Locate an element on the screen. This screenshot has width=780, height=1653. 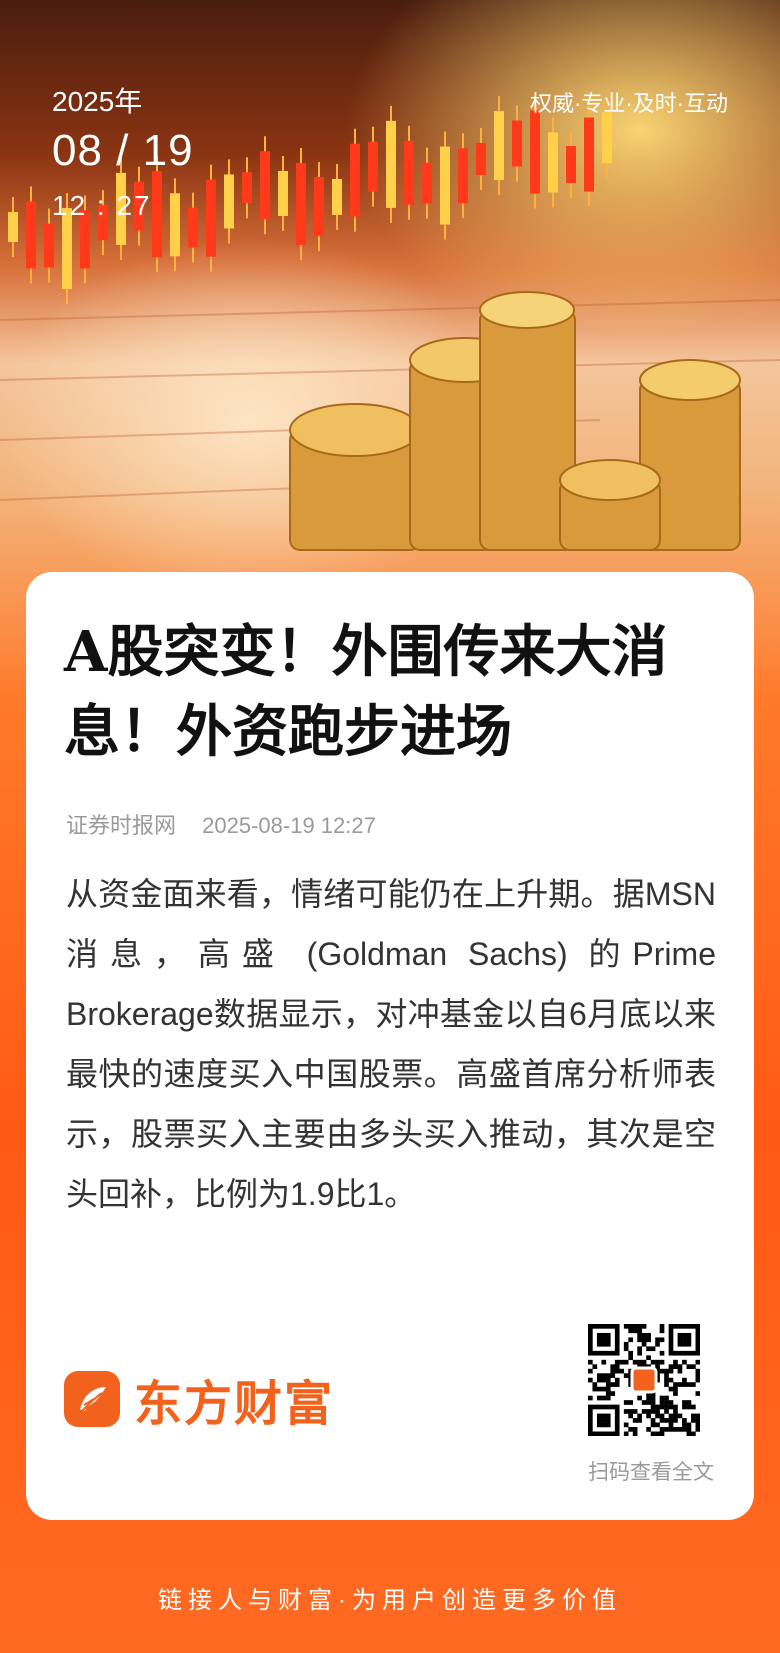
qr-code is located at coordinates (644, 1380).